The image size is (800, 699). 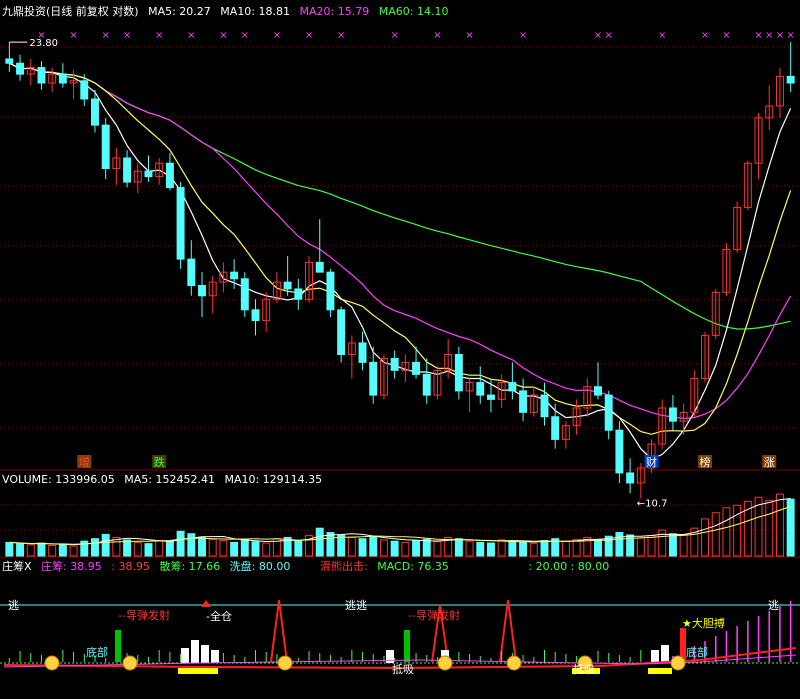 What do you see at coordinates (179, 11) in the screenshot?
I see `ma5-label: MA5: 20.27` at bounding box center [179, 11].